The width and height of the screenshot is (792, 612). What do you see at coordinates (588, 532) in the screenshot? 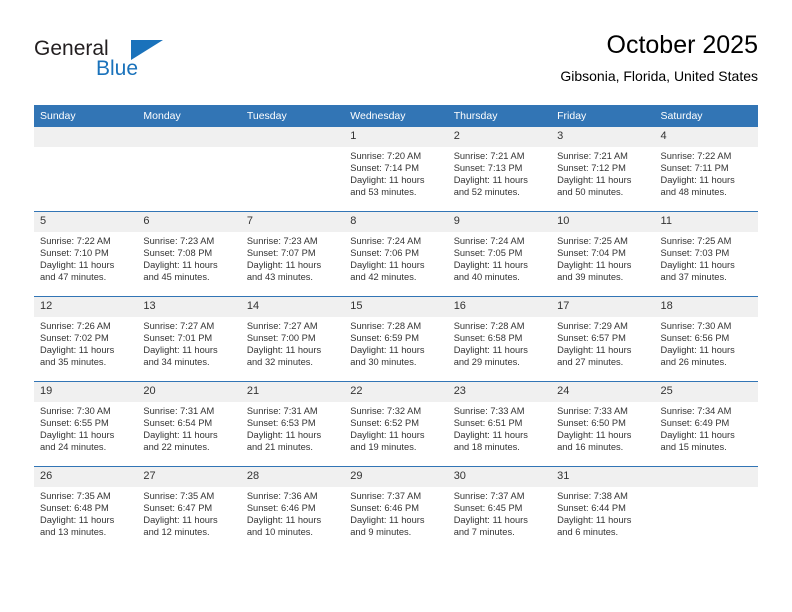
I see `daylight-text-line2: and 6 minutes.` at bounding box center [588, 532].